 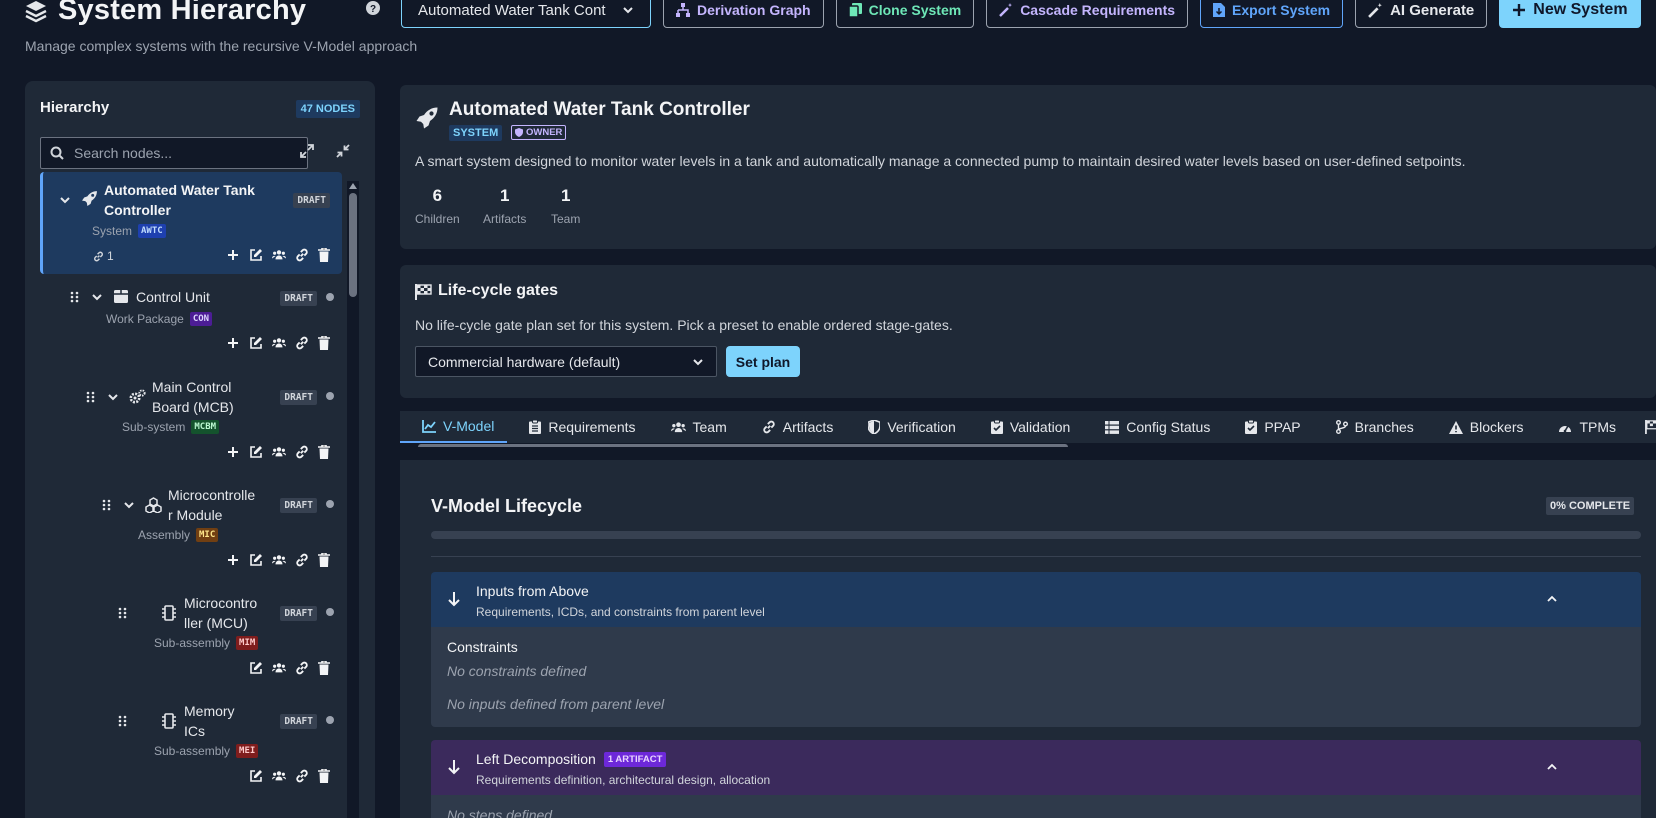 What do you see at coordinates (182, 13) in the screenshot?
I see `page-title: System Hierarchy` at bounding box center [182, 13].